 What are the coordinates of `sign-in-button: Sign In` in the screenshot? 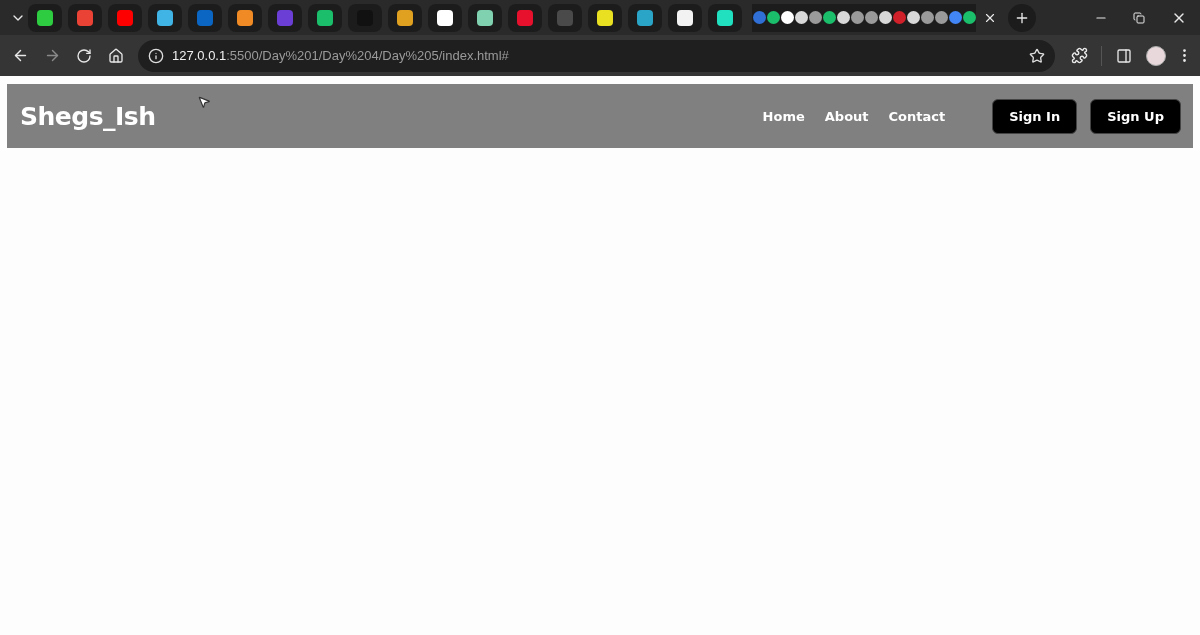 It's located at (1035, 116).